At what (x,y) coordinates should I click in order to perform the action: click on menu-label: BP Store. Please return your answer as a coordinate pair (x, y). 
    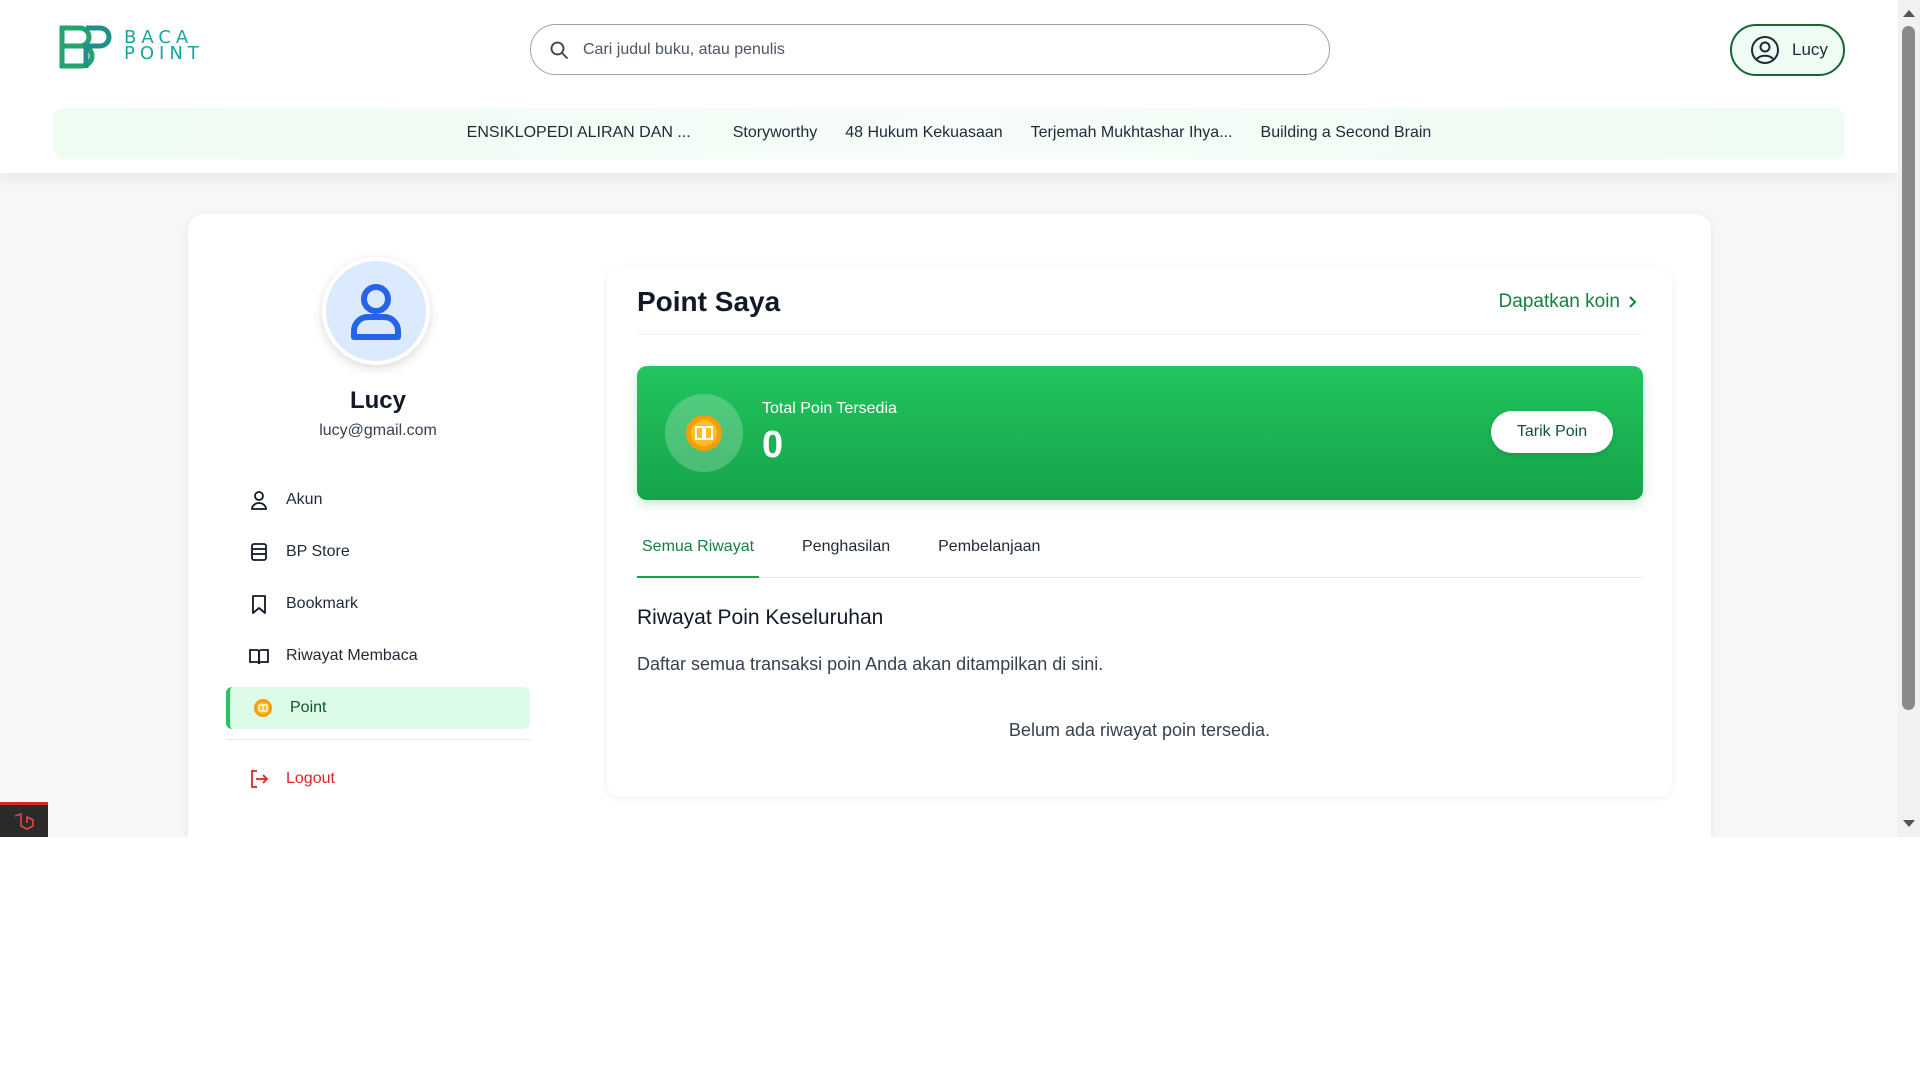
    Looking at the image, I should click on (318, 551).